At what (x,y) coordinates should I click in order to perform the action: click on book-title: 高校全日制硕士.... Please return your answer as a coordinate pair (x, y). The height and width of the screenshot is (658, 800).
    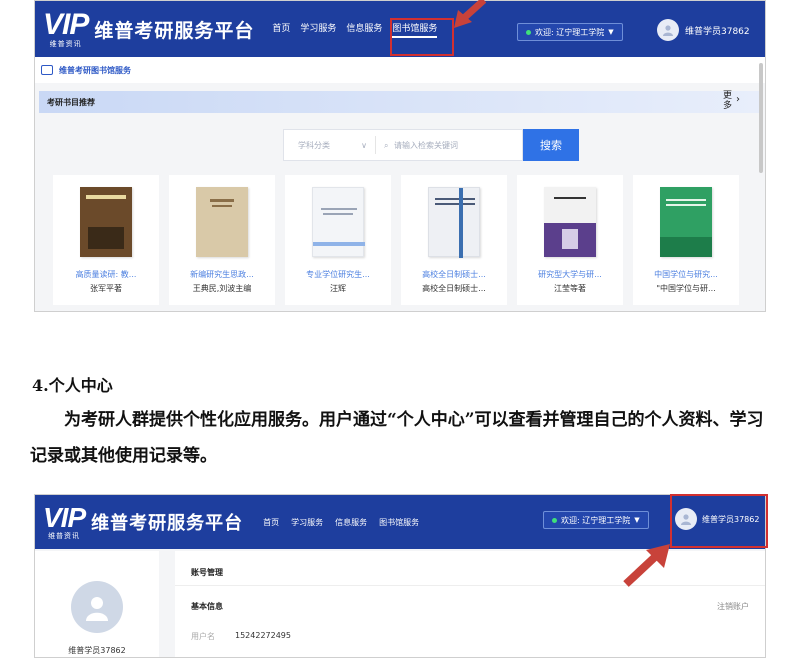
    Looking at the image, I should click on (454, 274).